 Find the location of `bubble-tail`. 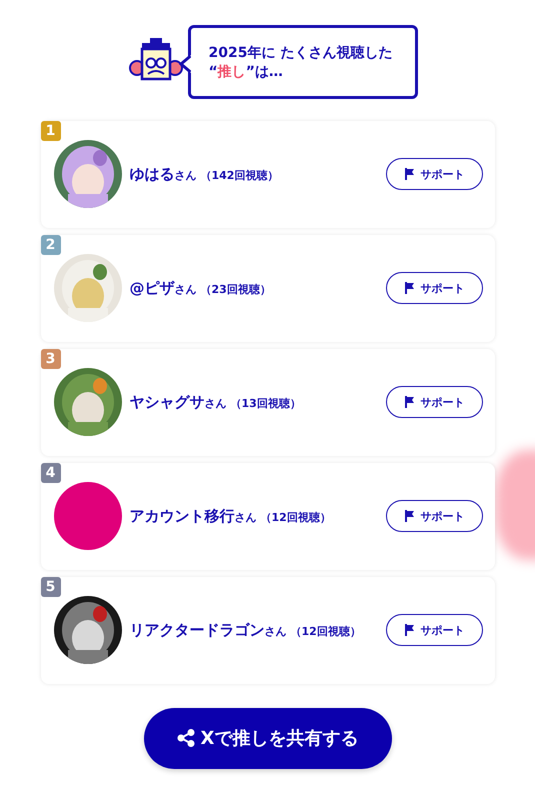

bubble-tail is located at coordinates (184, 64).